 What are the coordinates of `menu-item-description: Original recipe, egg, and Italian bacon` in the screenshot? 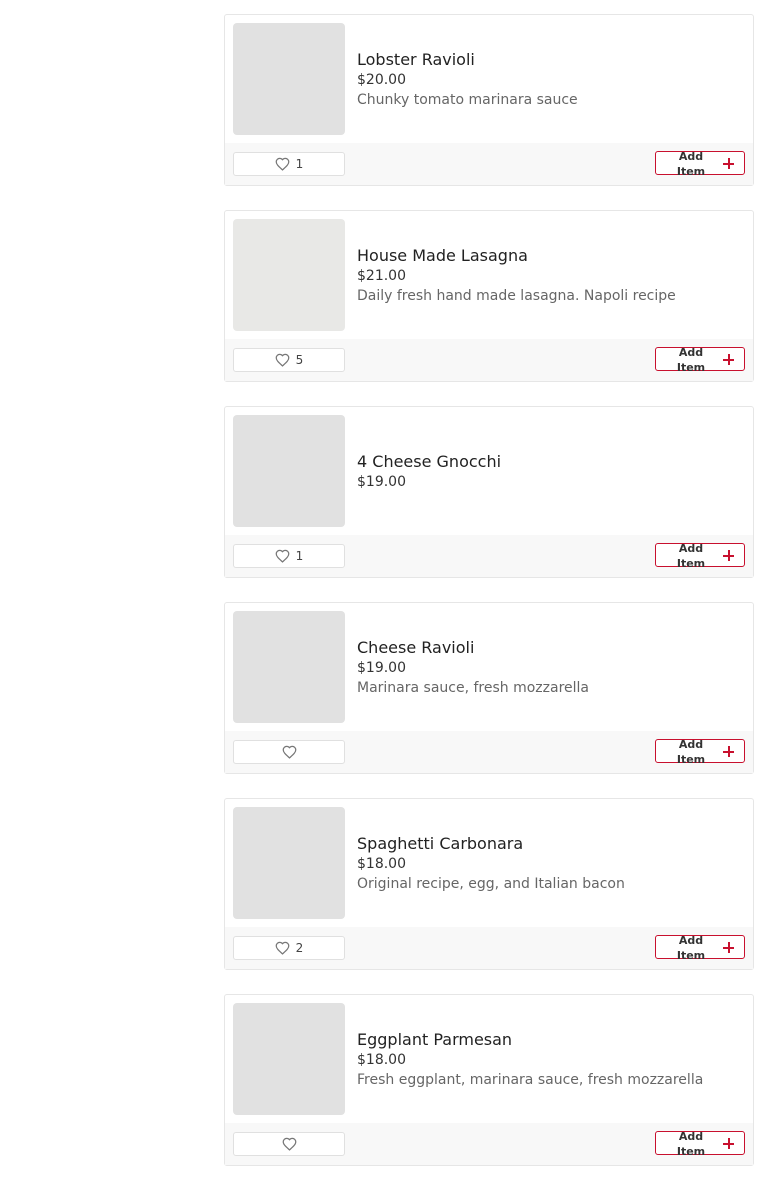 It's located at (491, 883).